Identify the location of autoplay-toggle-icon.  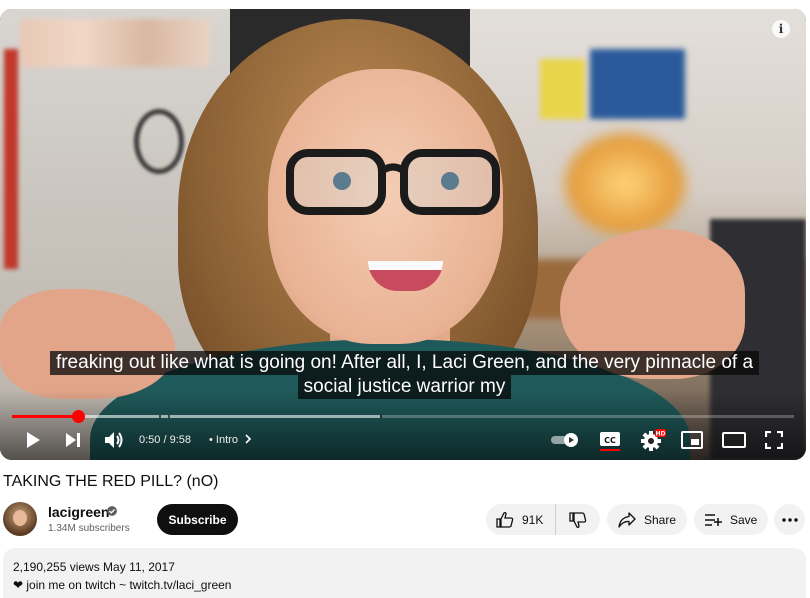
(564, 440).